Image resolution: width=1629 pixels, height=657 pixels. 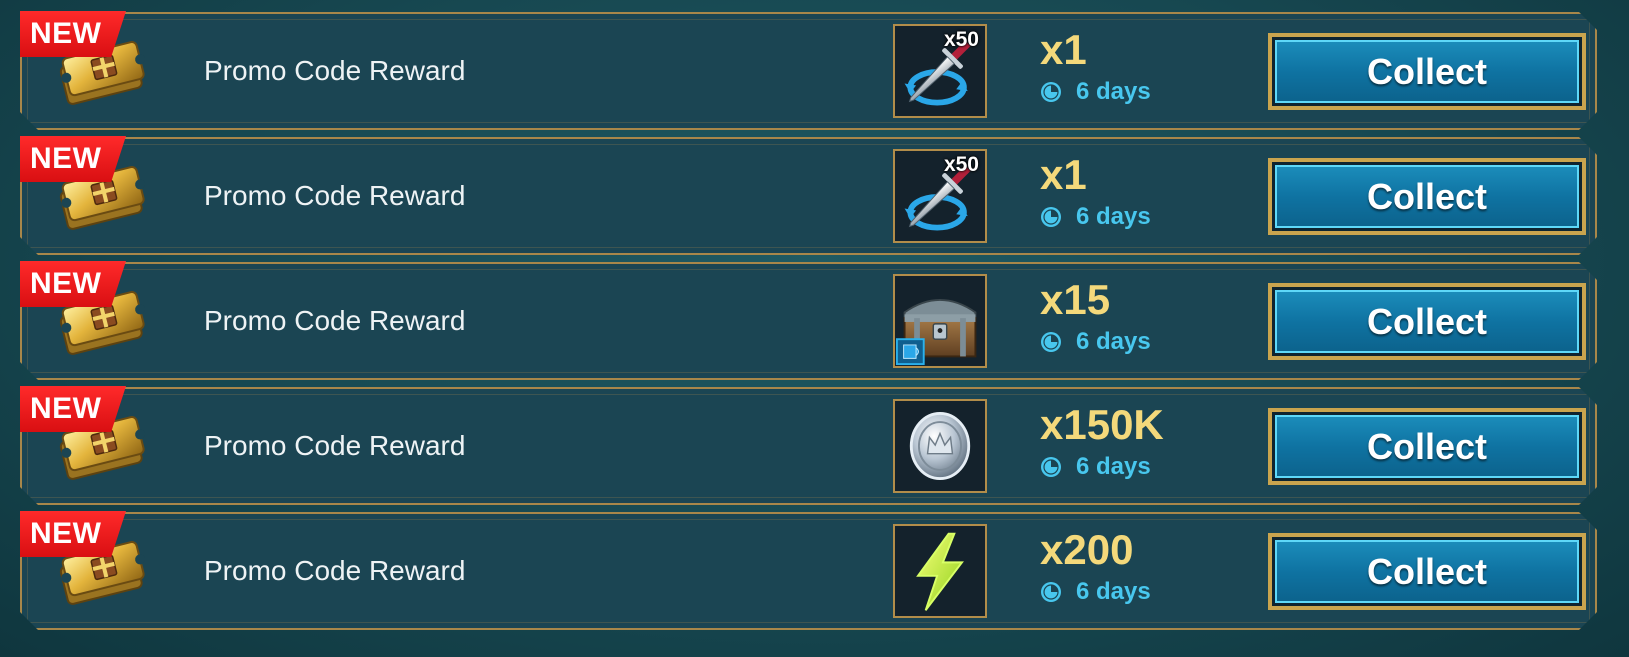 I want to click on reward-quantity: x200, so click(x=1087, y=549).